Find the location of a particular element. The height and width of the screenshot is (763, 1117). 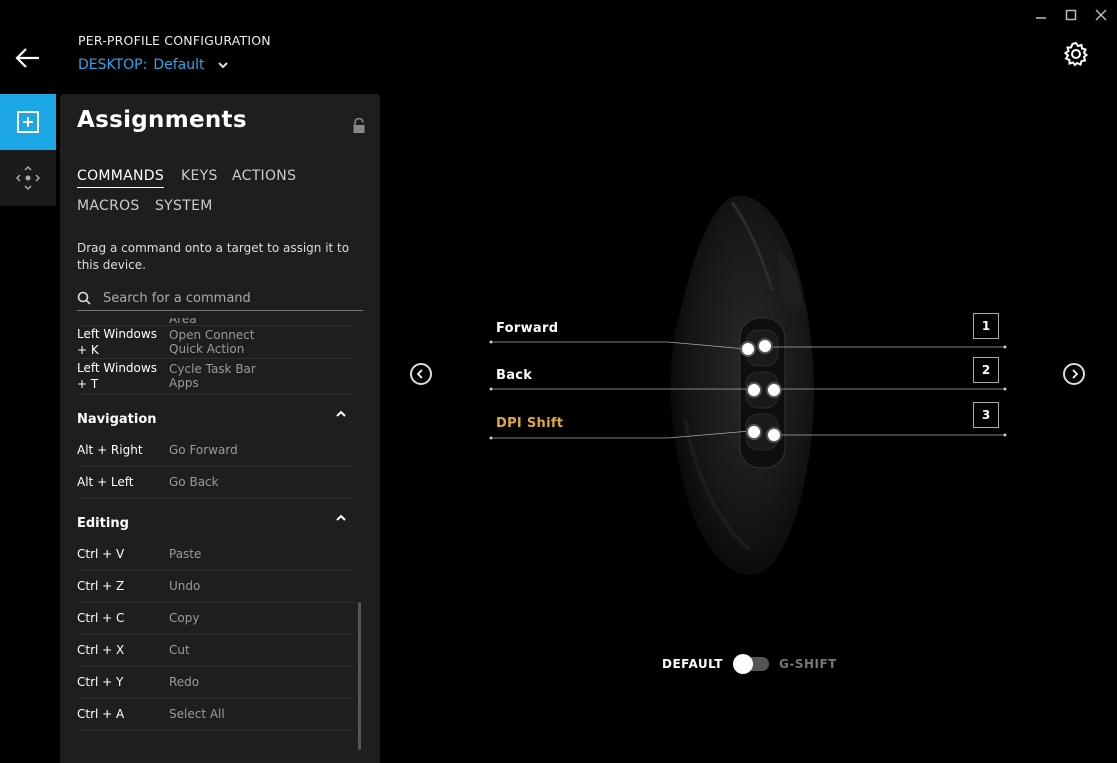

settings-button is located at coordinates (1076, 54).